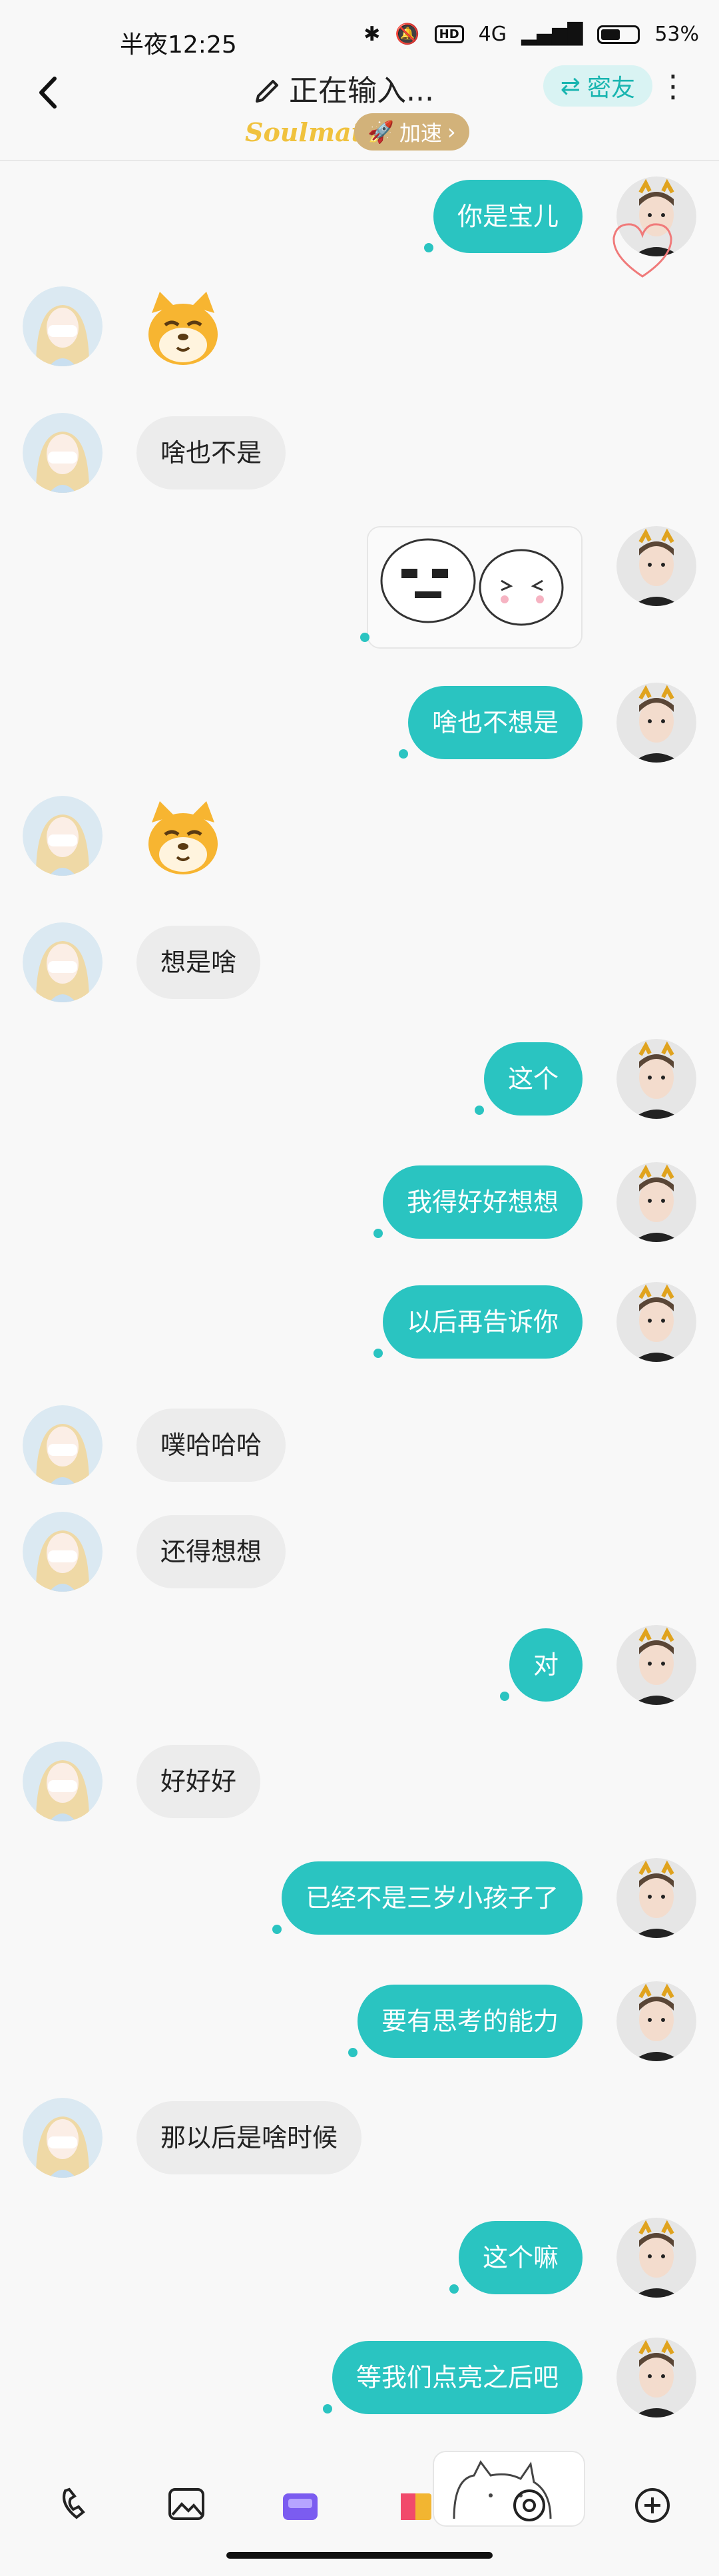  What do you see at coordinates (452, 132) in the screenshot?
I see `chevron-right-icon: ›` at bounding box center [452, 132].